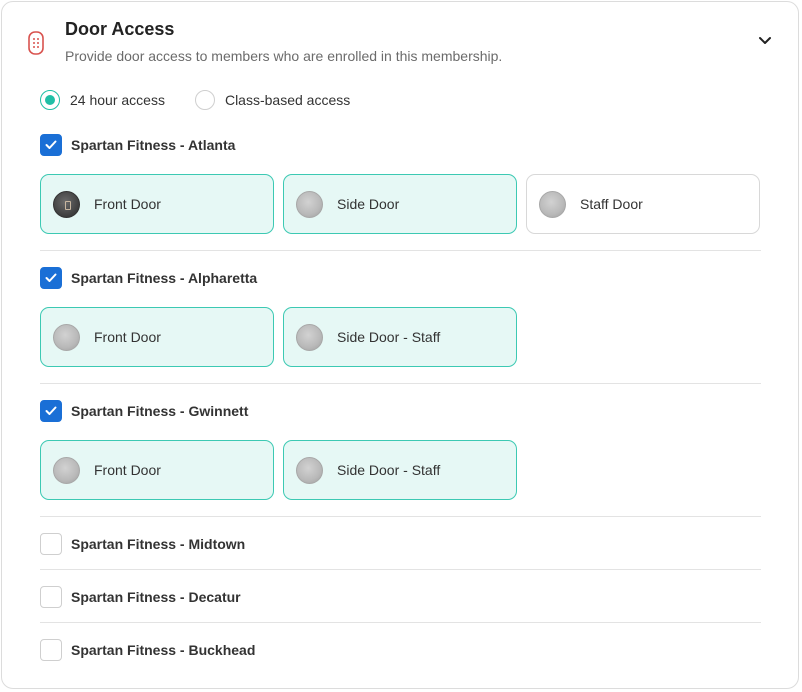  What do you see at coordinates (66, 204) in the screenshot?
I see `dark-lock-icon` at bounding box center [66, 204].